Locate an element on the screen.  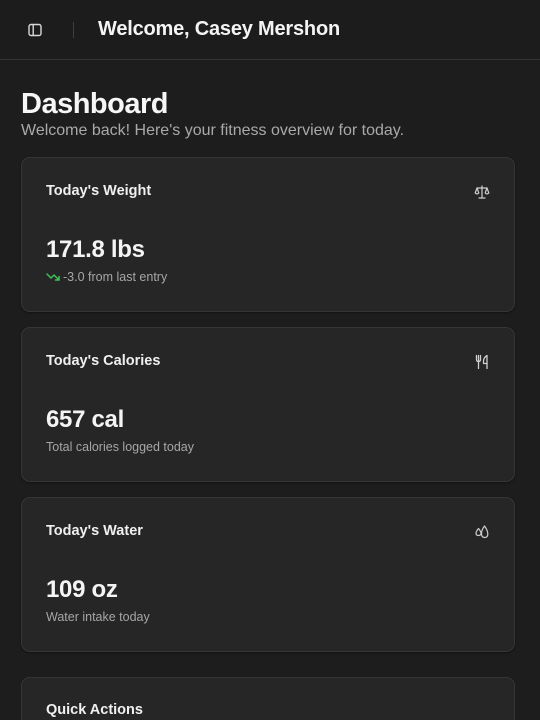
quick-actions-card: Quick Actions is located at coordinates (268, 698).